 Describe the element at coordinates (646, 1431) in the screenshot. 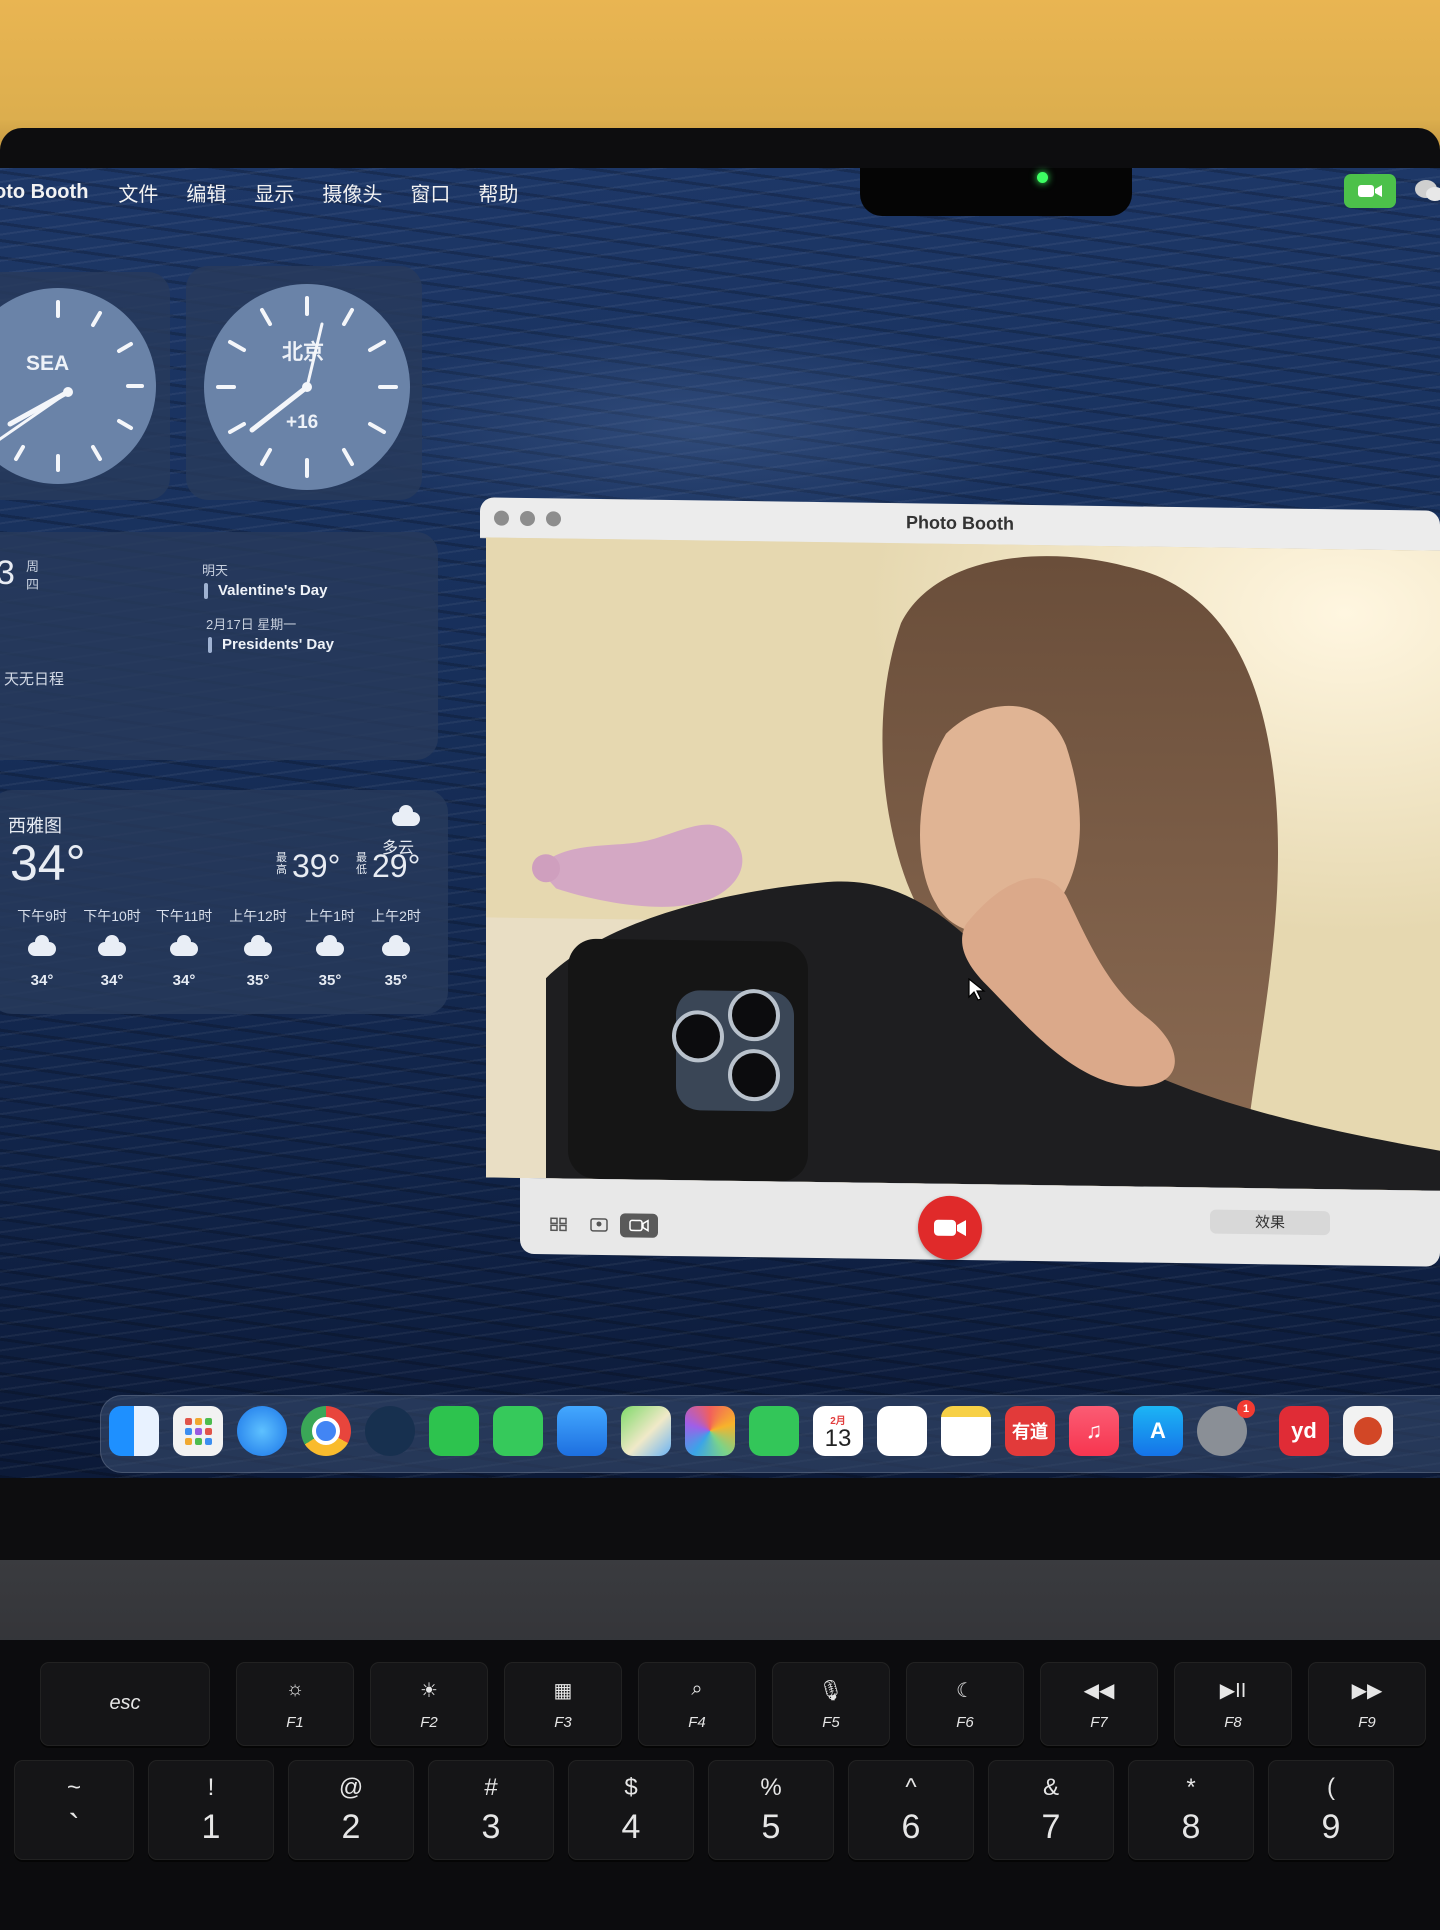

I see `maps-icon` at that location.